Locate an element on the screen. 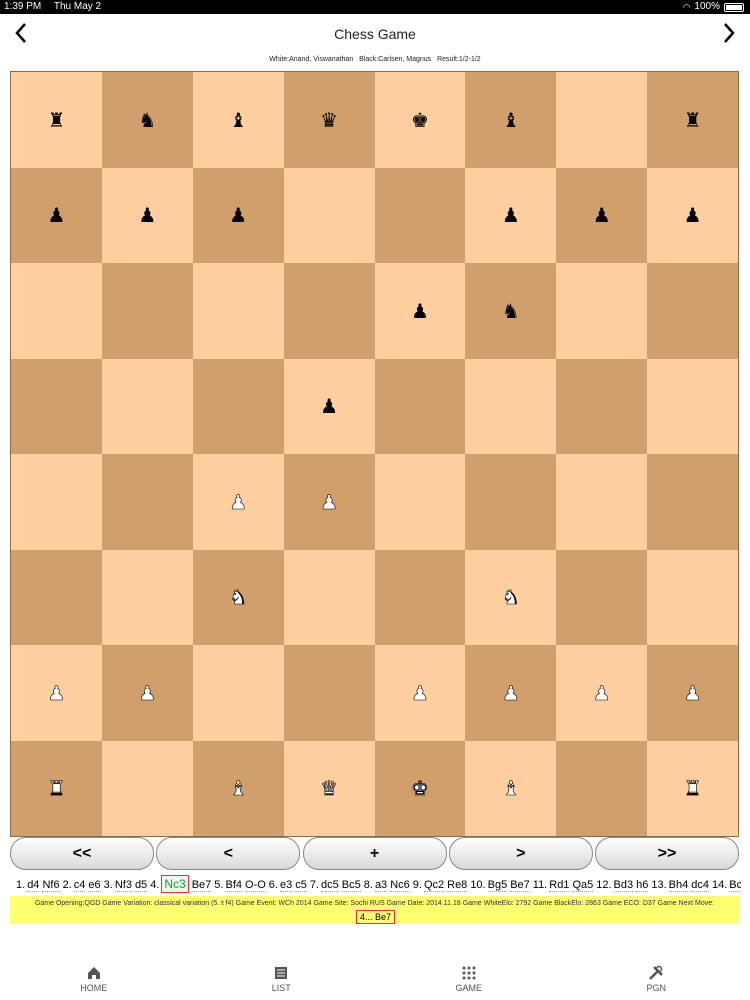 The width and height of the screenshot is (750, 1000). square-e2: ♟ is located at coordinates (420, 693).